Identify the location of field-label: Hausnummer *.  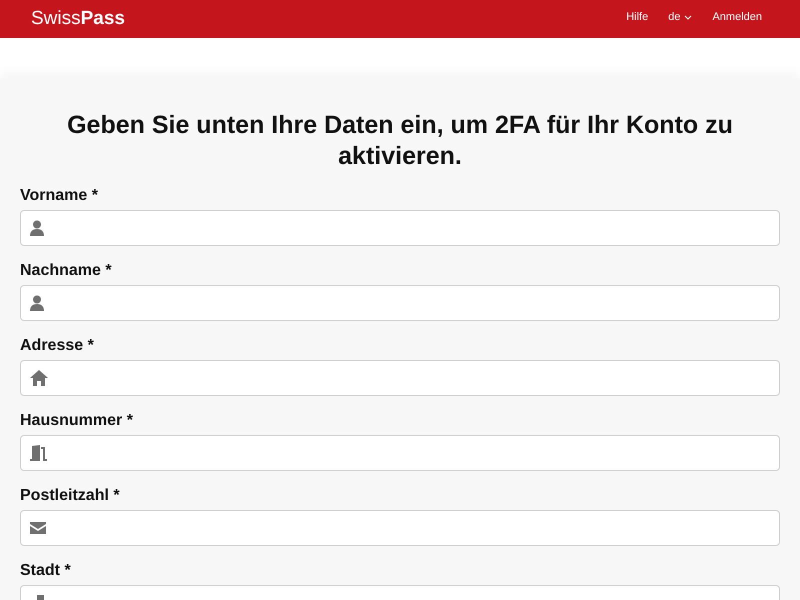
(77, 420).